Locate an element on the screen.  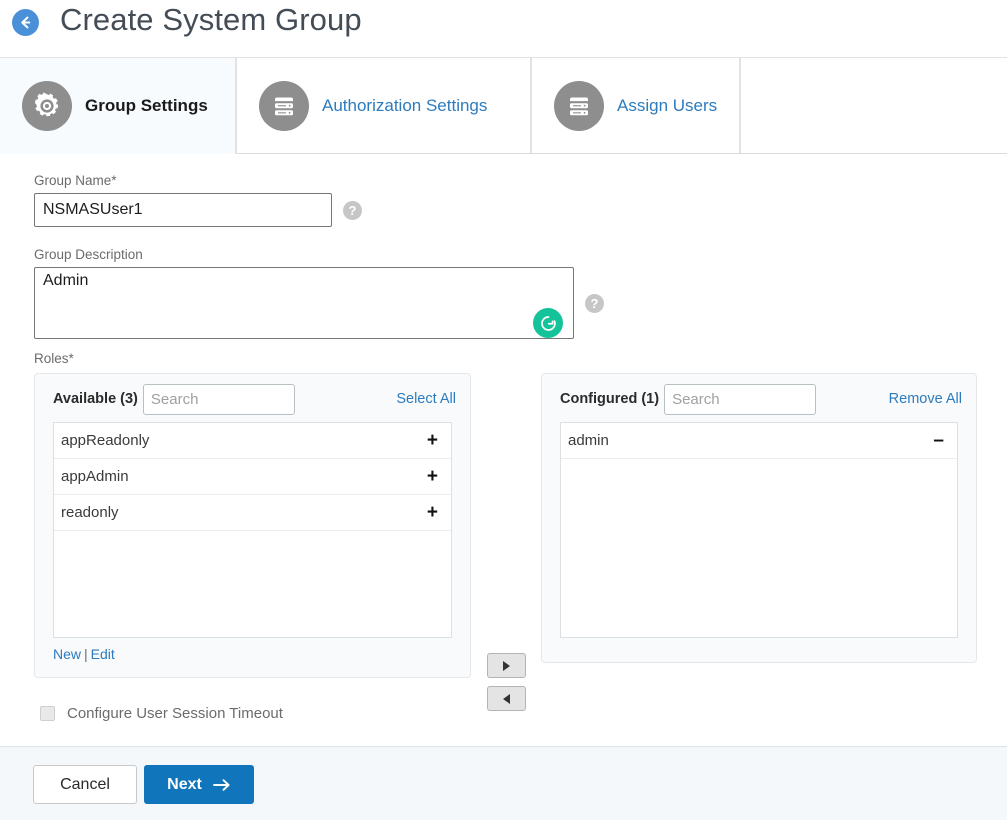
move-right-button is located at coordinates (506, 665).